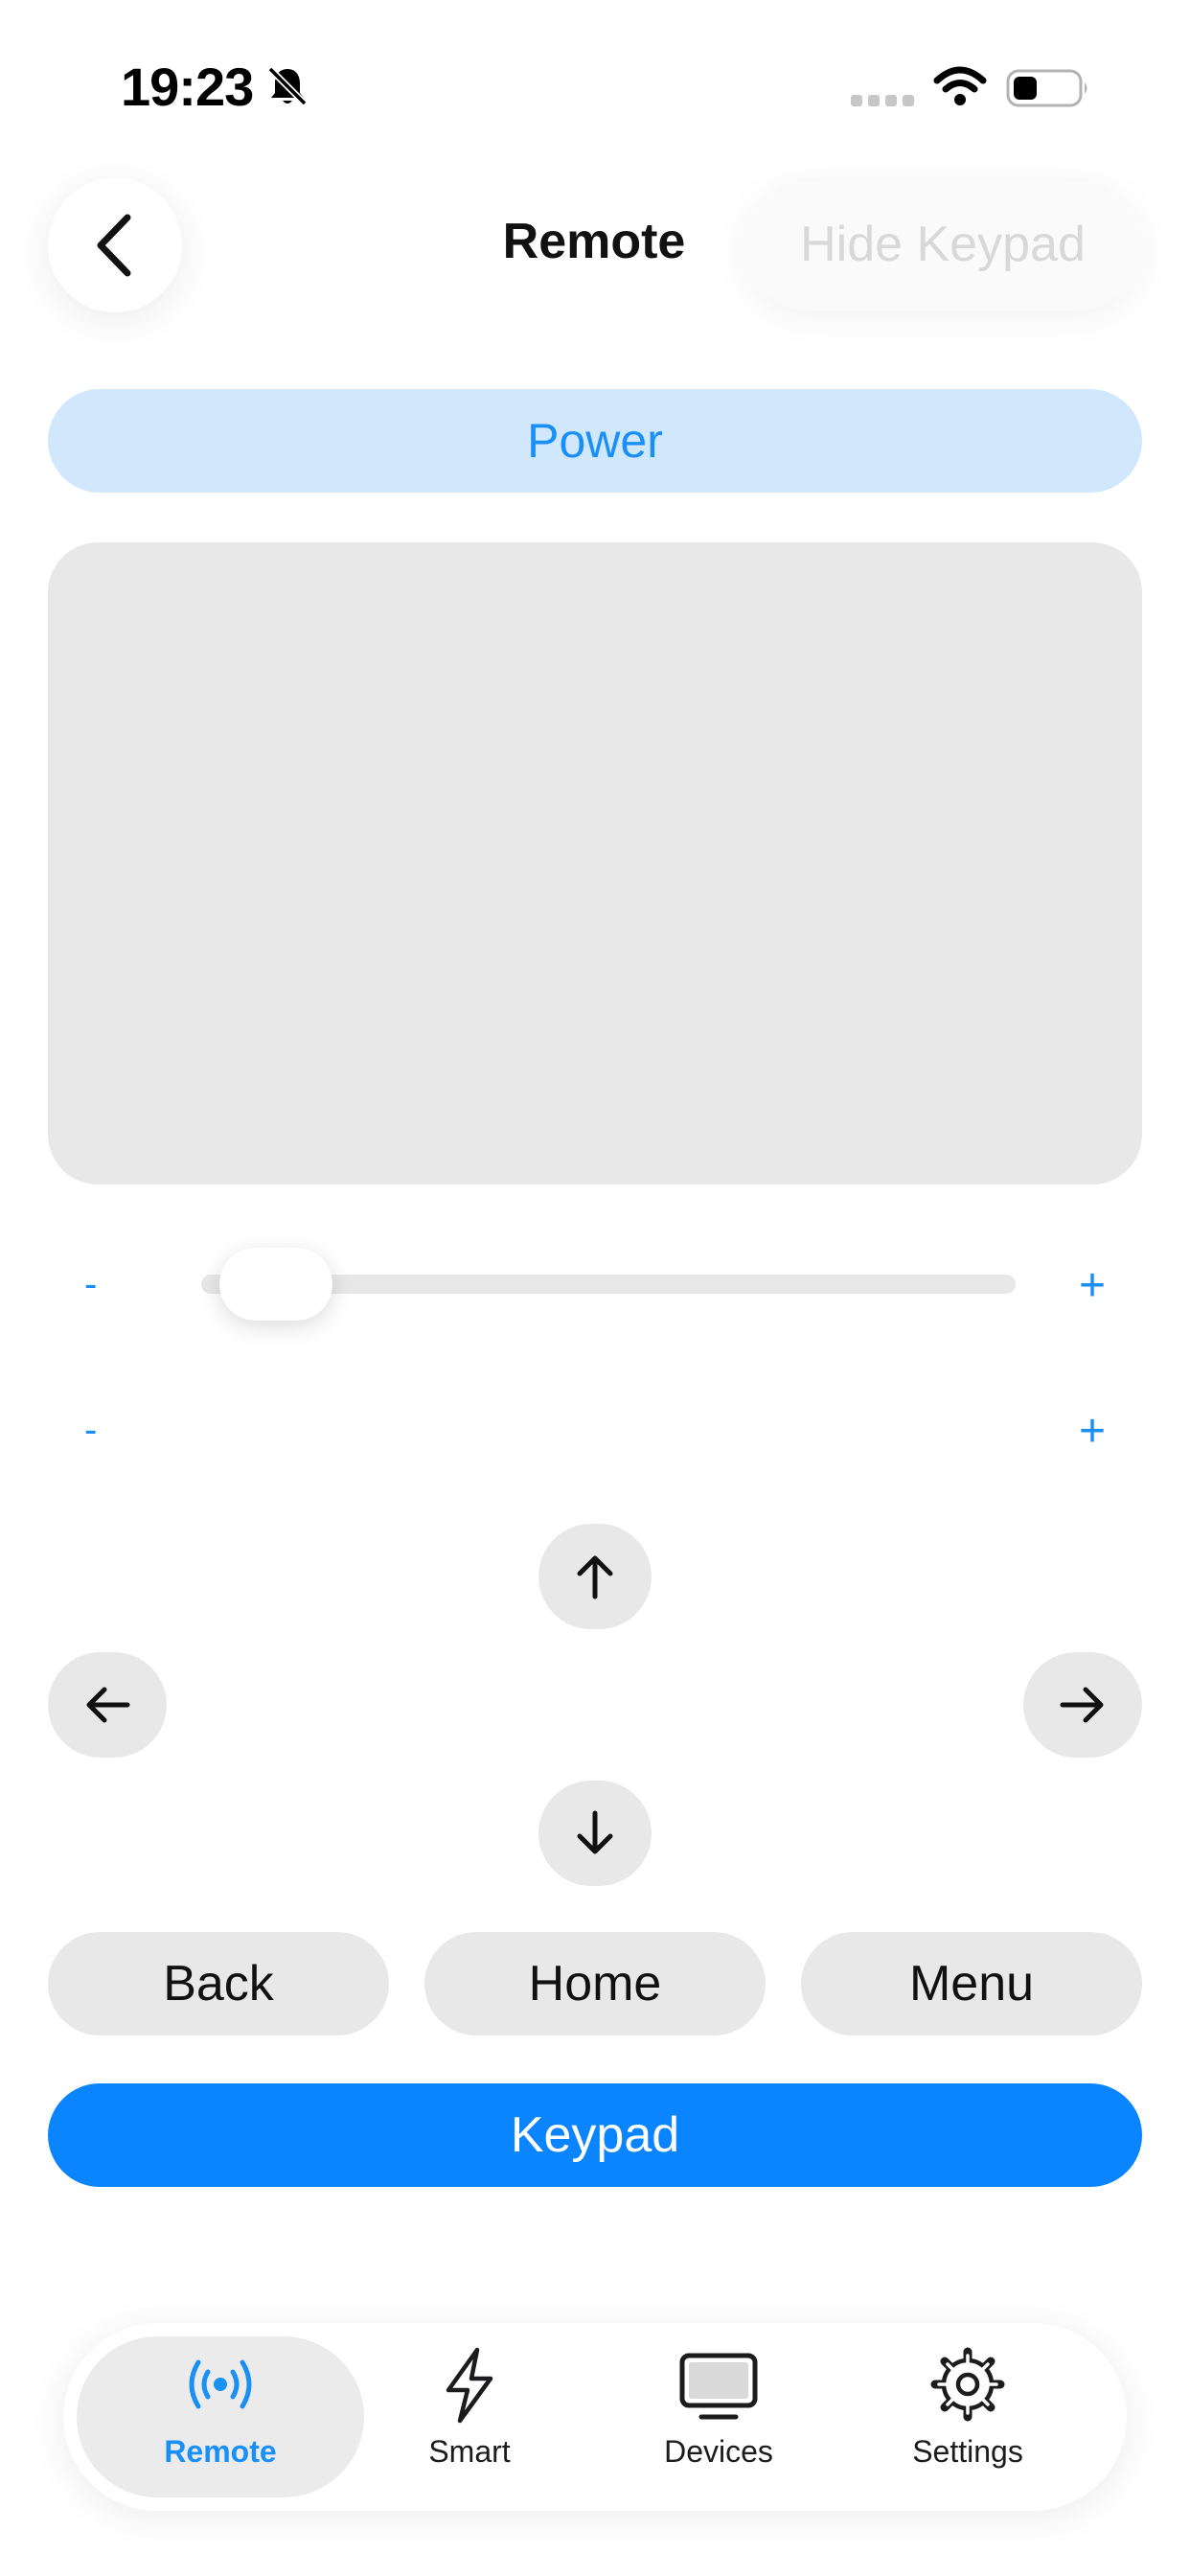 Image resolution: width=1190 pixels, height=2576 pixels. Describe the element at coordinates (1093, 1431) in the screenshot. I see `channel-up-button: +` at that location.